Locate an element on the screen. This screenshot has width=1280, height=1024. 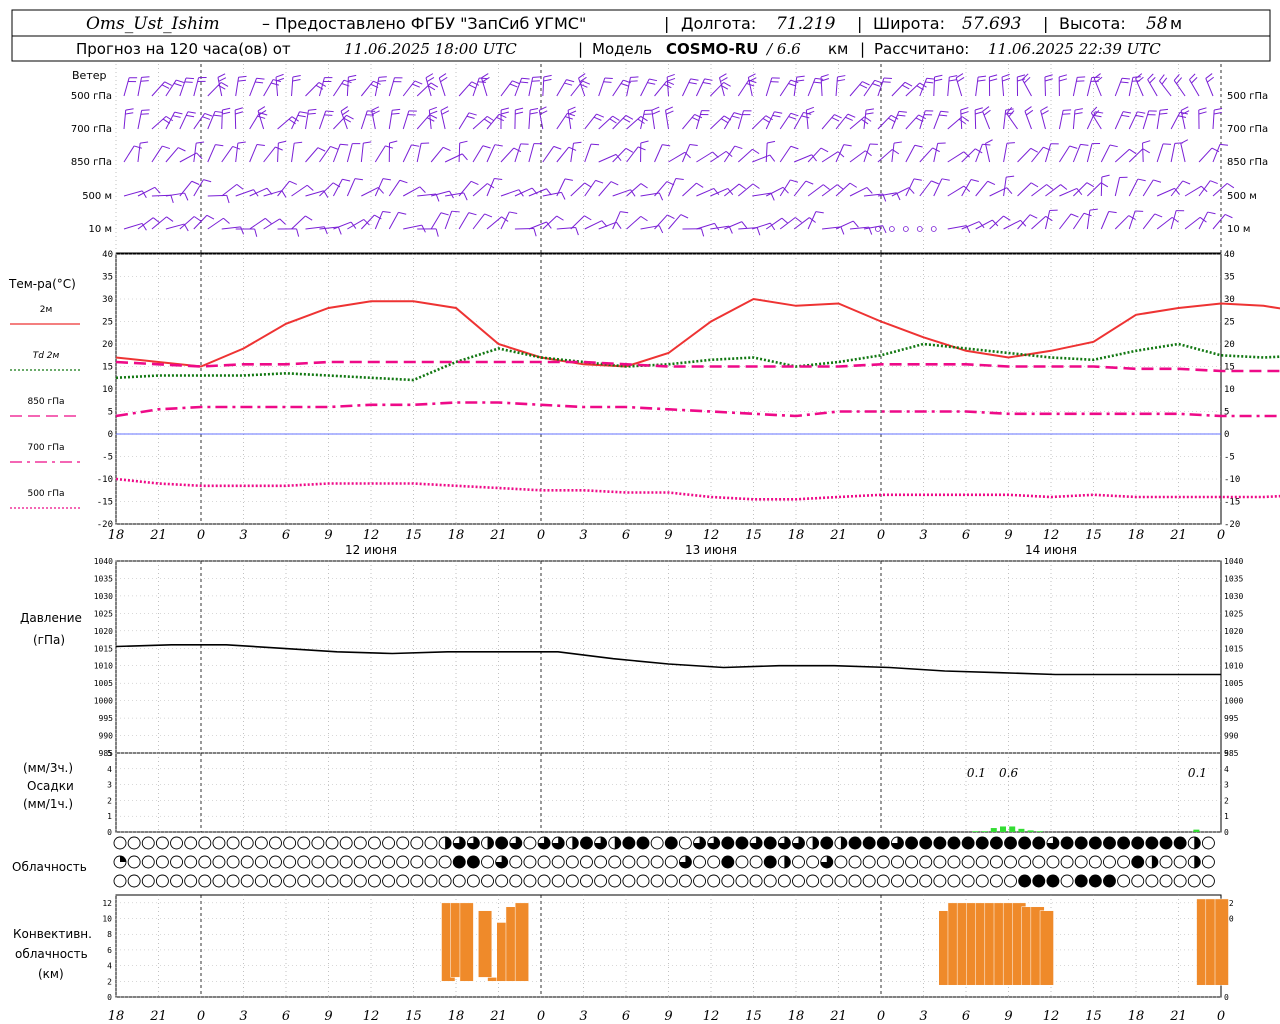
hour-tick-label: 18 is located at coordinates (1136, 535).